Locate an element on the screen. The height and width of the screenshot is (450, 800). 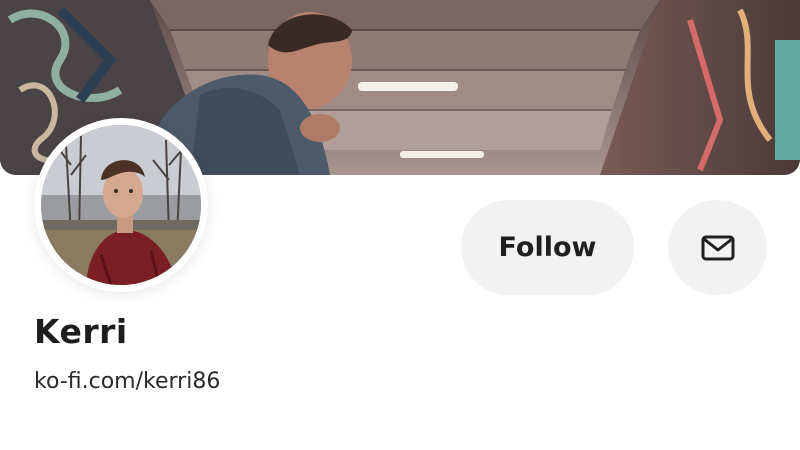
avatar-frame is located at coordinates (121, 205).